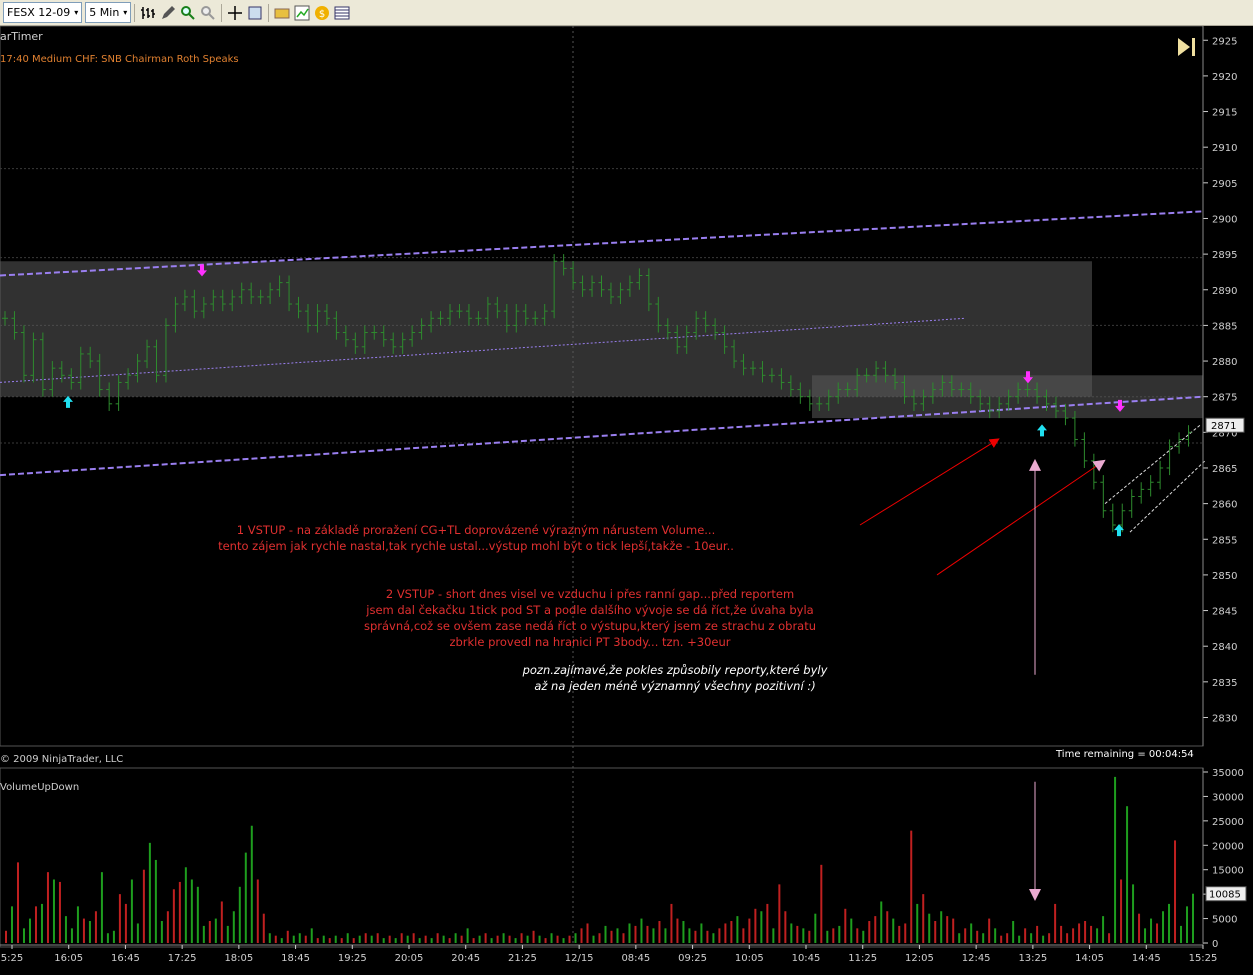 The width and height of the screenshot is (1253, 975). Describe the element at coordinates (1225, 895) in the screenshot. I see `last-volume-label: 10085` at that location.